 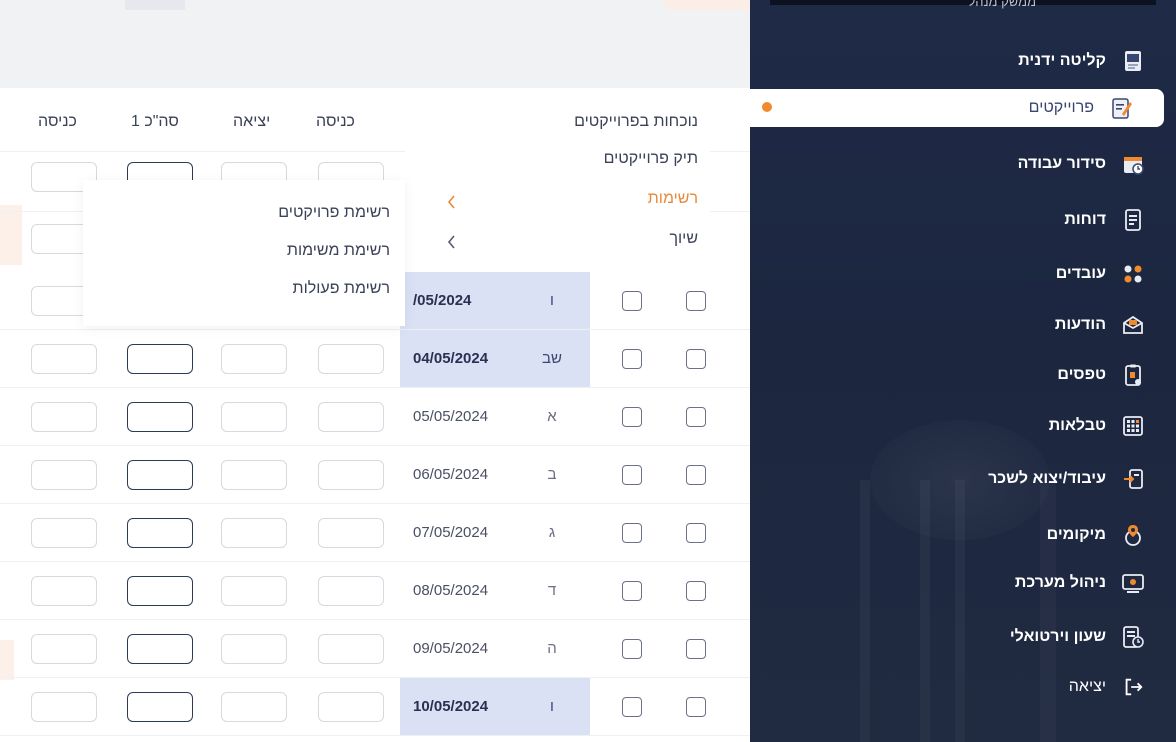 What do you see at coordinates (1133, 164) in the screenshot?
I see `calendar-icon` at bounding box center [1133, 164].